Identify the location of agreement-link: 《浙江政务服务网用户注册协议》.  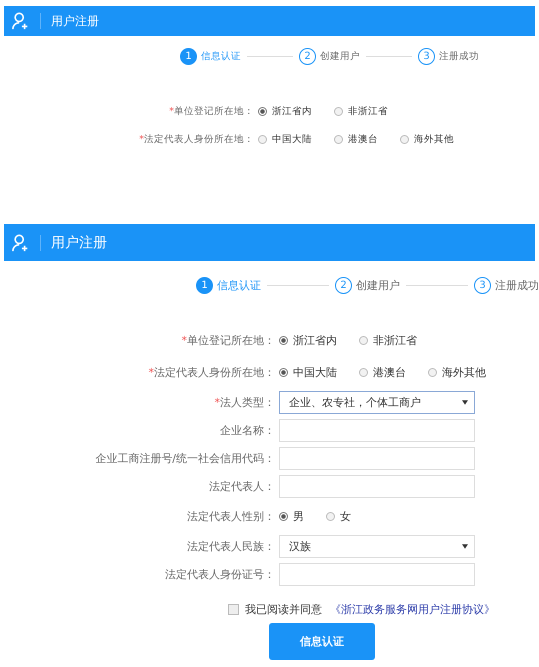
(412, 609).